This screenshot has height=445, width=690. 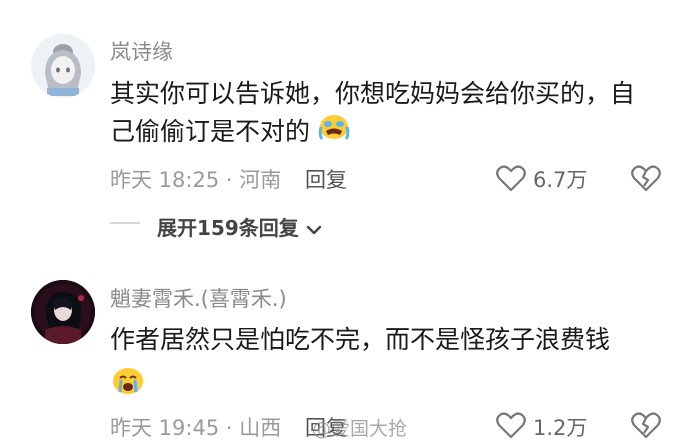 What do you see at coordinates (228, 228) in the screenshot?
I see `expand-replies-label: 展开159条回复` at bounding box center [228, 228].